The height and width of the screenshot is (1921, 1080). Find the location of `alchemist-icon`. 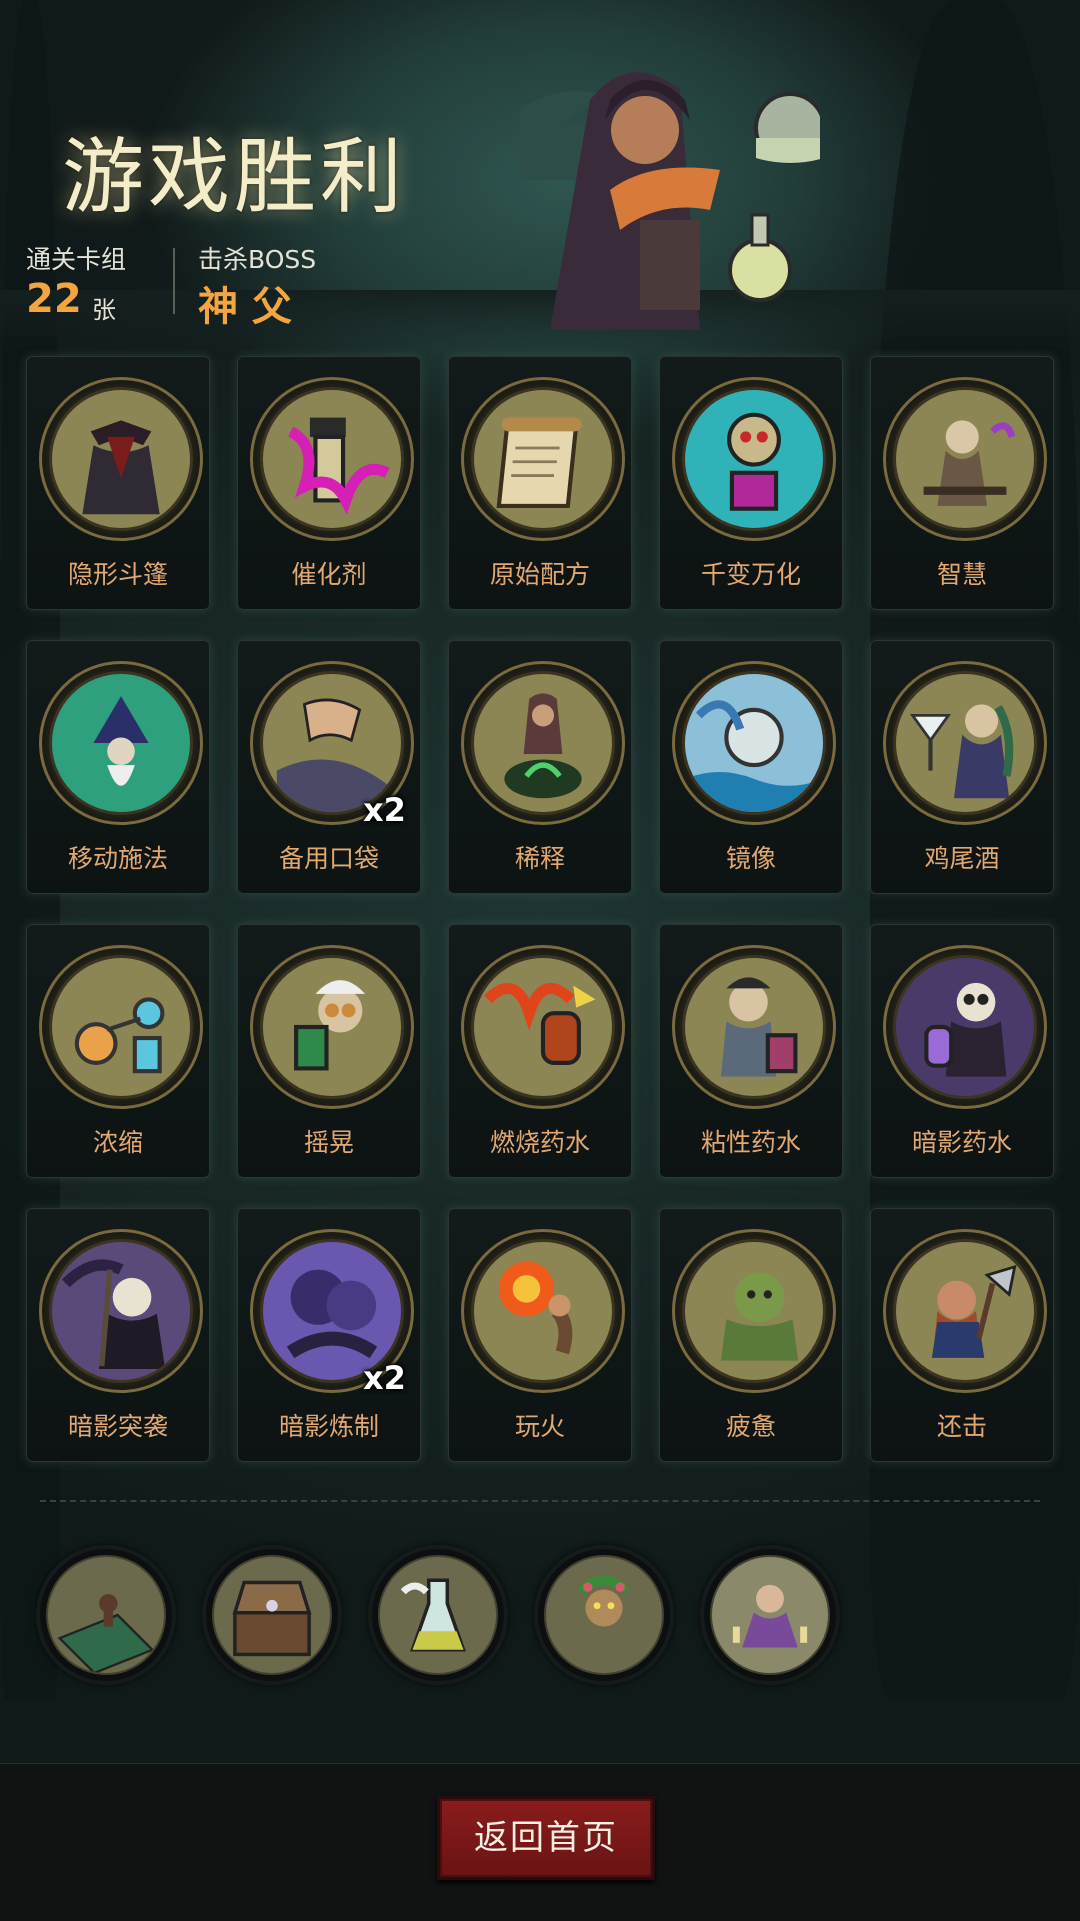

alchemist-icon is located at coordinates (754, 1027).